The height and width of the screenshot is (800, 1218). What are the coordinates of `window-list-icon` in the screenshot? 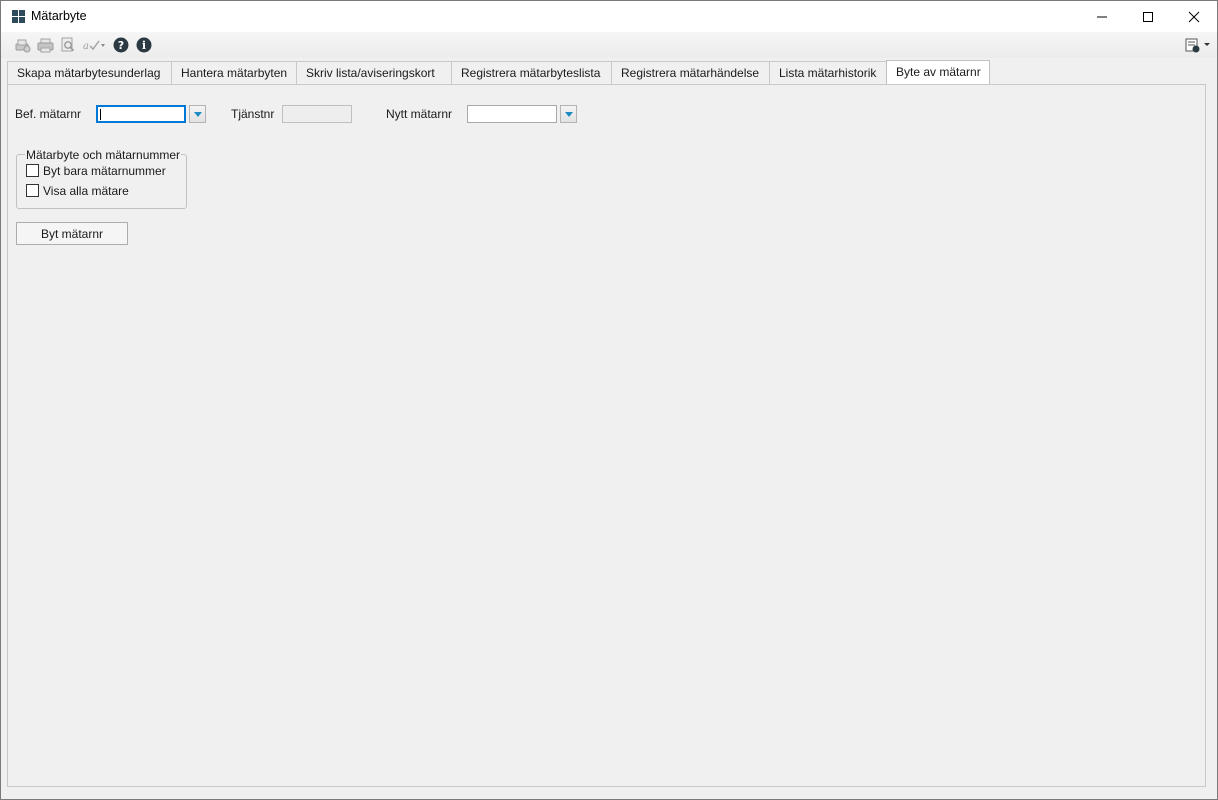 It's located at (1197, 45).